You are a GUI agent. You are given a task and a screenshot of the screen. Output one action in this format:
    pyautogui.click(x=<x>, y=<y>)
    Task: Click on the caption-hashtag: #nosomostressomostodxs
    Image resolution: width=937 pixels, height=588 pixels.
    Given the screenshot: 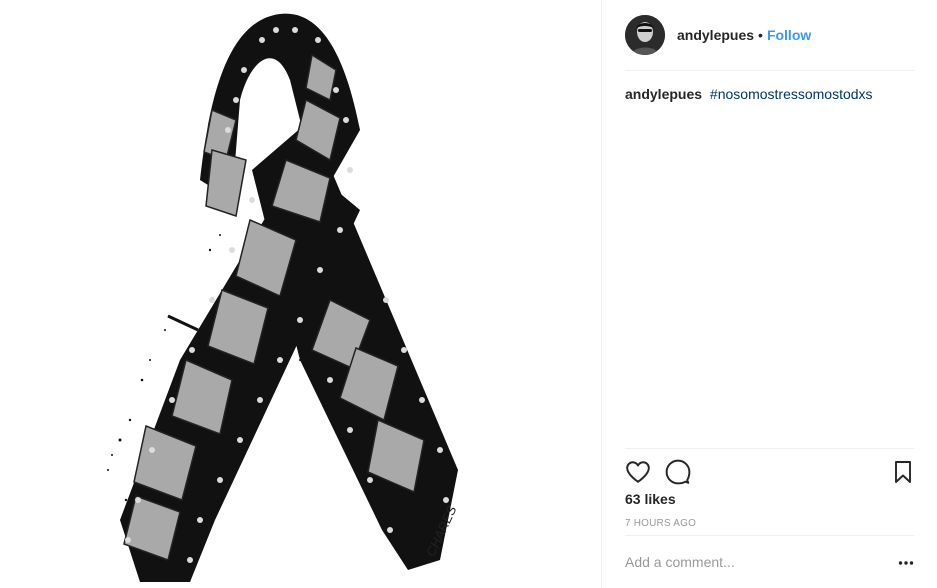 What is the action you would take?
    pyautogui.click(x=791, y=94)
    